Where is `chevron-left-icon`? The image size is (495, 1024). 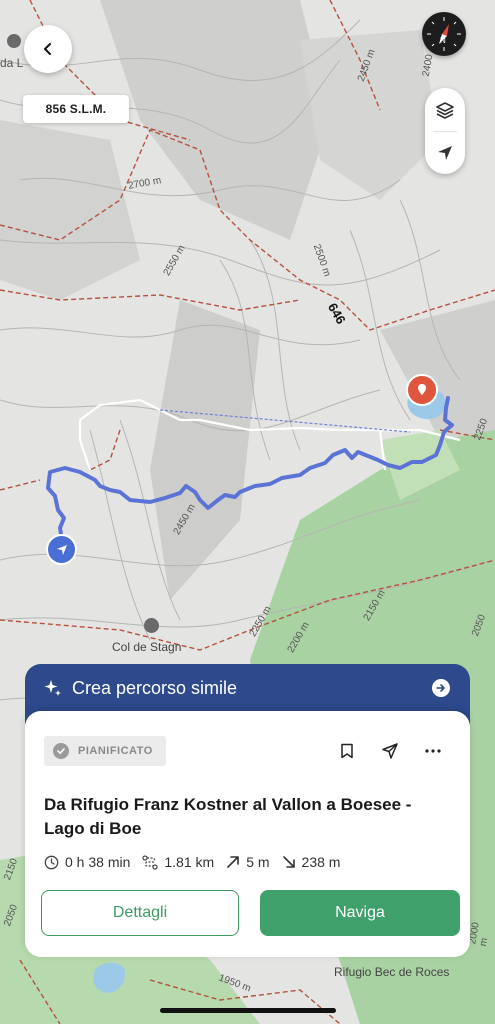
chevron-left-icon is located at coordinates (47, 49).